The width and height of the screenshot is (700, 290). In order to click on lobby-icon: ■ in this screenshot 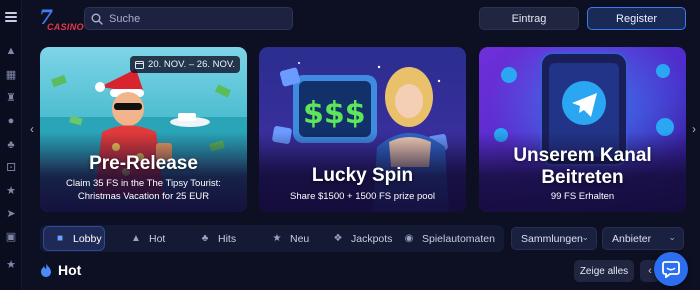, I will do `click(60, 238)`.